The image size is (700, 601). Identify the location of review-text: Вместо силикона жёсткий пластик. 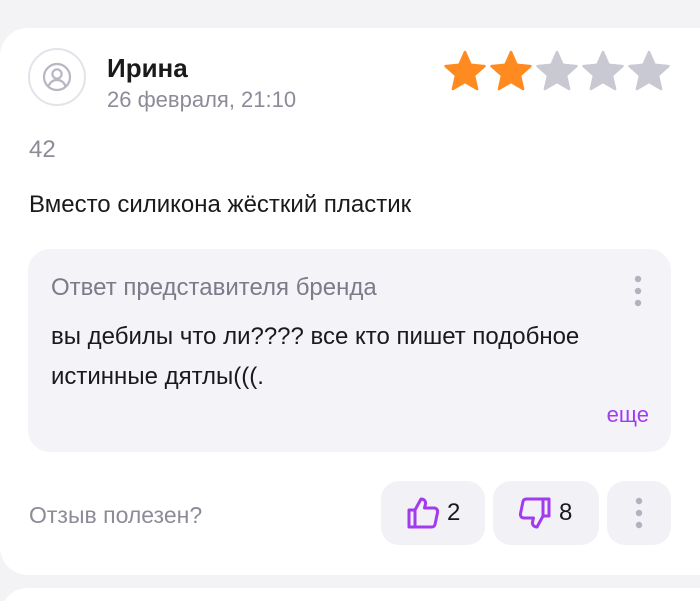
(220, 204).